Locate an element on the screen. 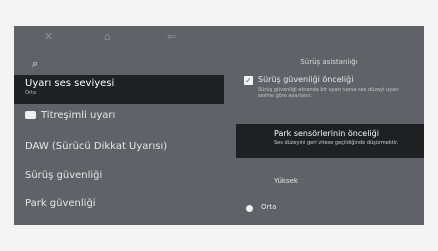 The height and width of the screenshot is (251, 438). item-title: Sürüş güvenliği önceliği is located at coordinates (306, 79).